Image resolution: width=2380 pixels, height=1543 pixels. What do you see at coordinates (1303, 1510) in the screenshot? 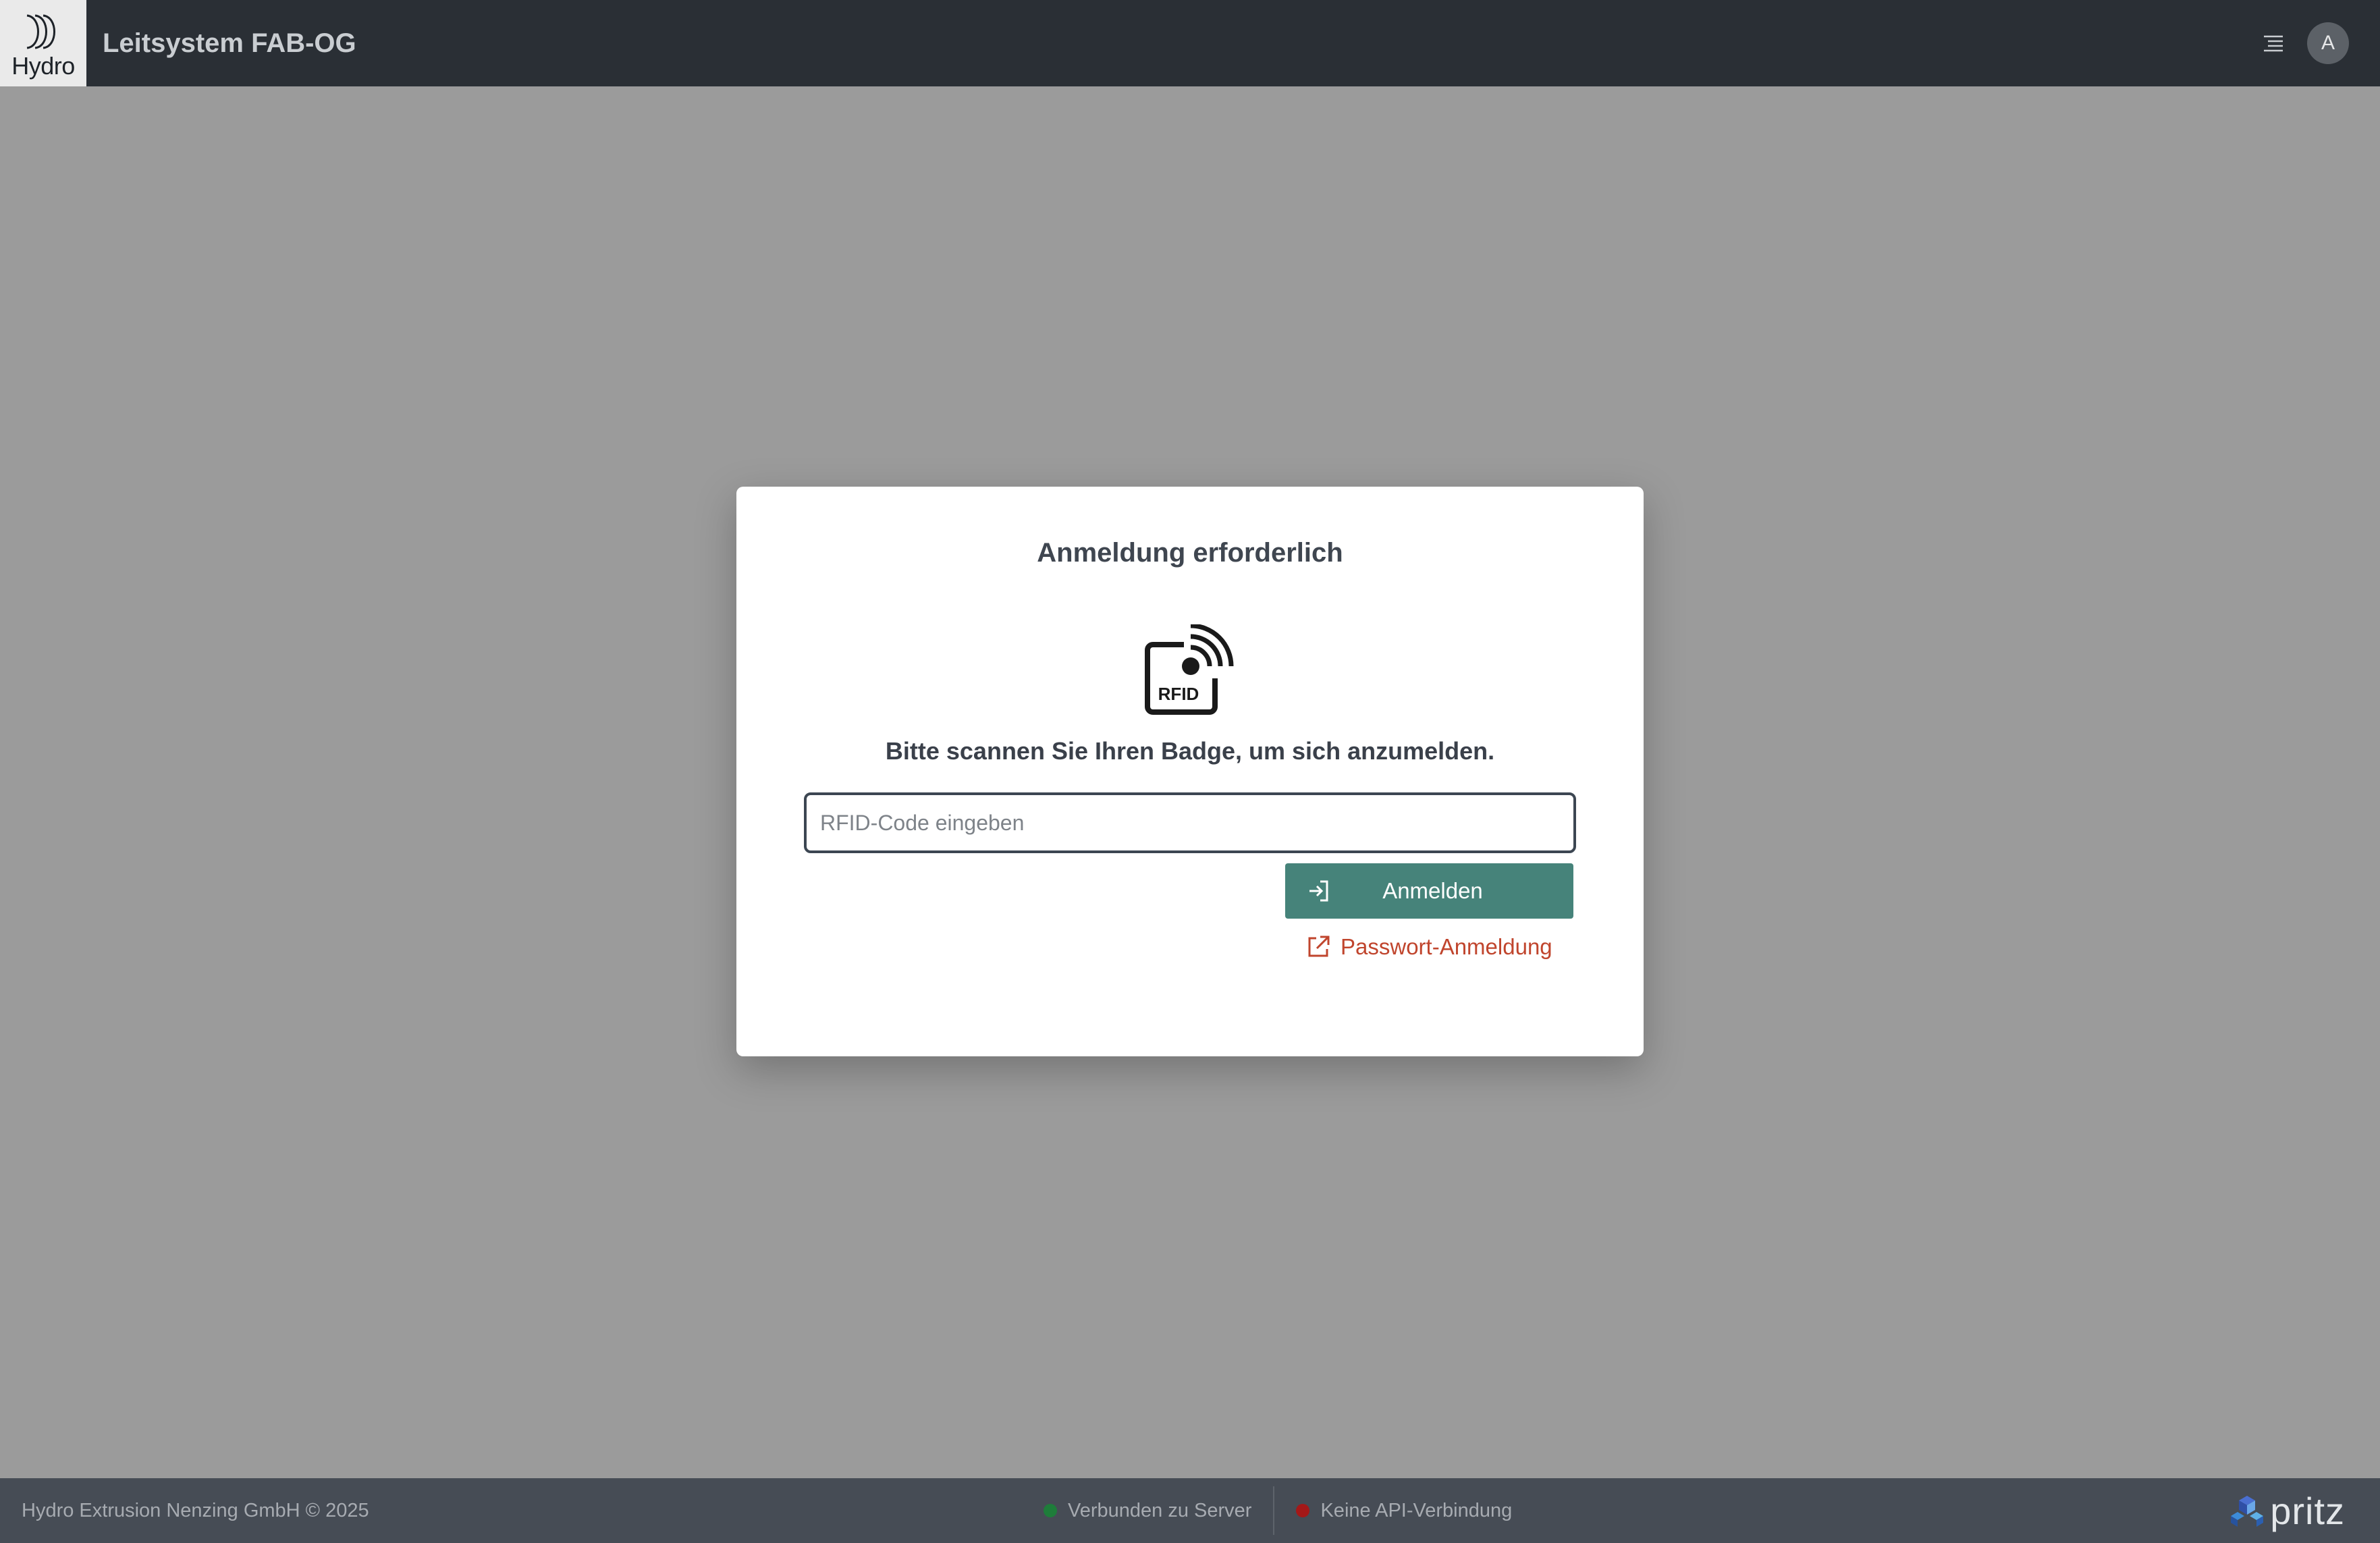
I see `api-status-dot` at bounding box center [1303, 1510].